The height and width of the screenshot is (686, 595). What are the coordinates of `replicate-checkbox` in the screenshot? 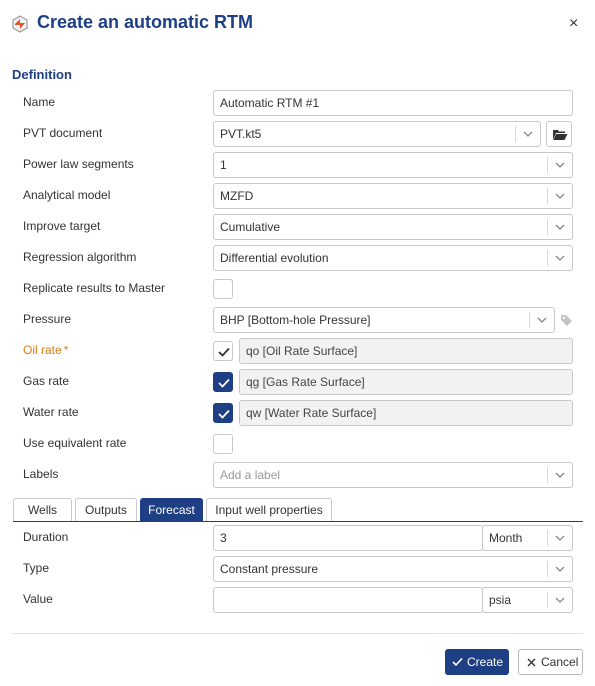 It's located at (223, 289).